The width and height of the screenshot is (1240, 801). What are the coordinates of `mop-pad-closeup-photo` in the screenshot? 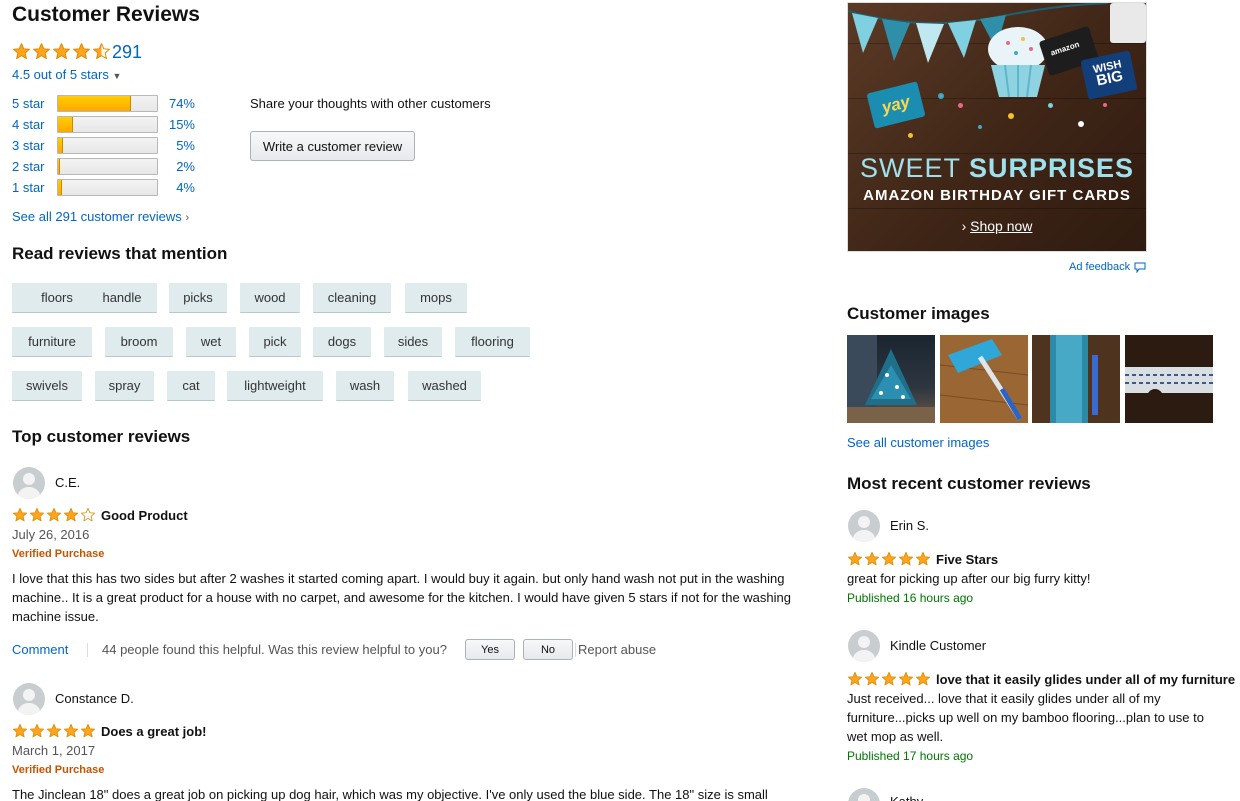 It's located at (1076, 379).